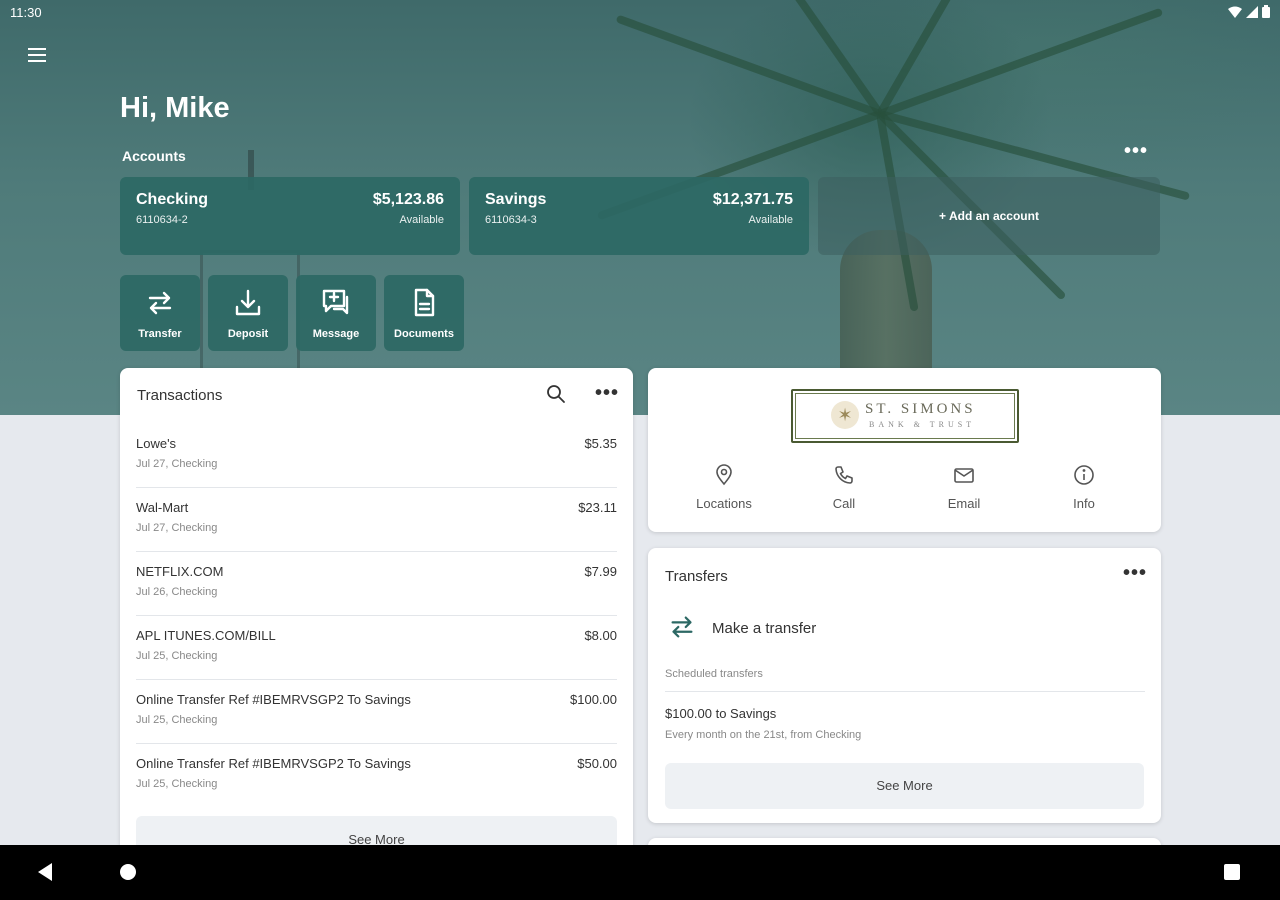  I want to click on scheduled-transfer-title: $100.00 to Savings, so click(720, 713).